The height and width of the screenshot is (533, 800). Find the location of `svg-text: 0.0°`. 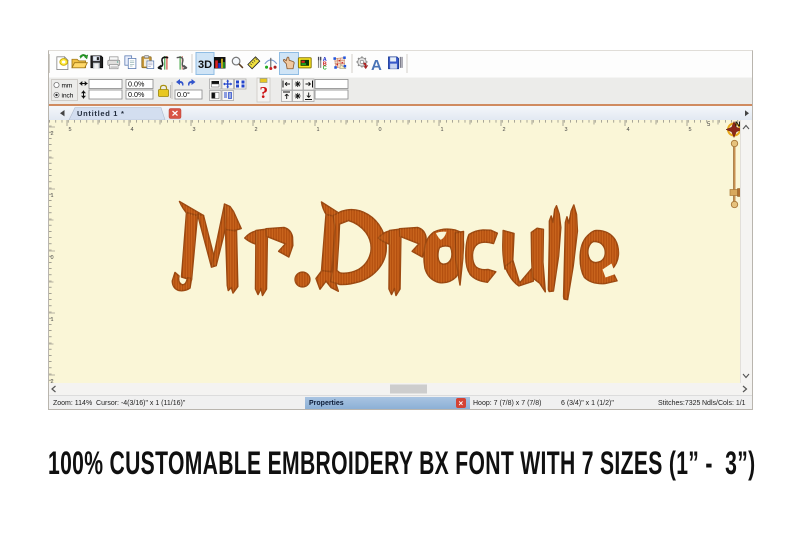

svg-text: 0.0° is located at coordinates (183, 94).